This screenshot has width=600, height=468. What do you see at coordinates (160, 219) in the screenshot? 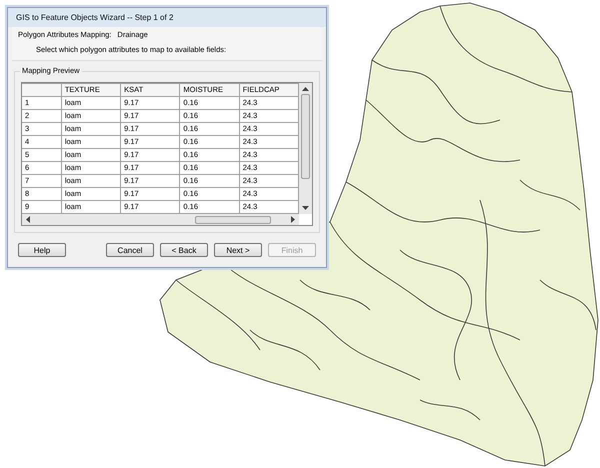
I see `horizontal-scrollbar` at bounding box center [160, 219].